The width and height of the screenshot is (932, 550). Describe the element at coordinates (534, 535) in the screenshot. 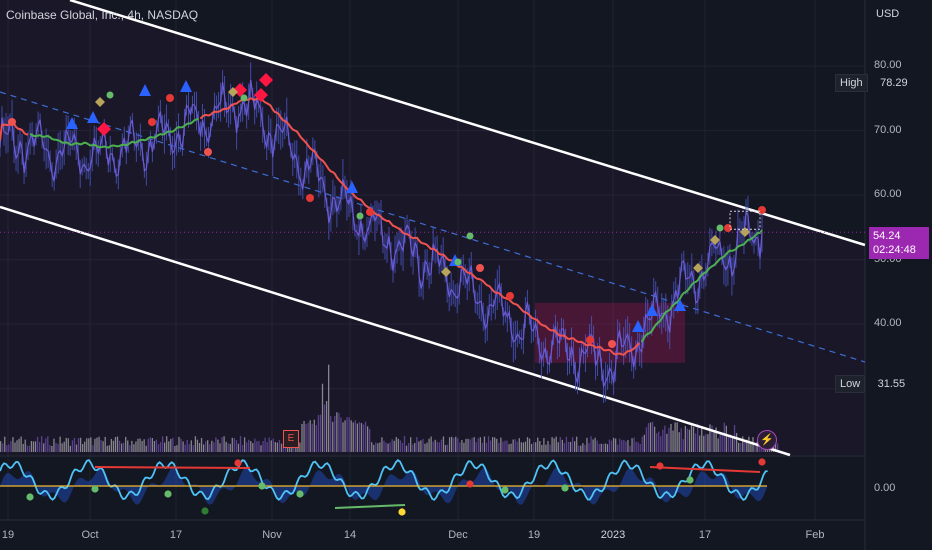

I see `time-tick-label: 19` at that location.